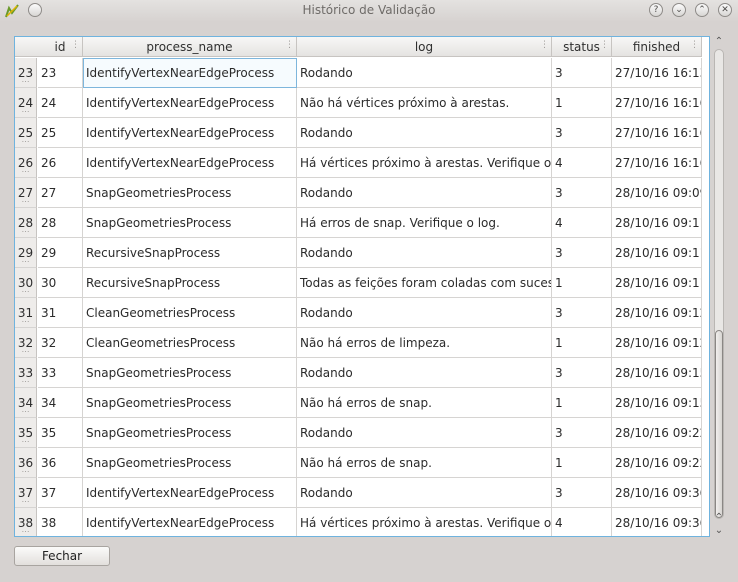  Describe the element at coordinates (60, 313) in the screenshot. I see `table-cell-id: 31` at that location.